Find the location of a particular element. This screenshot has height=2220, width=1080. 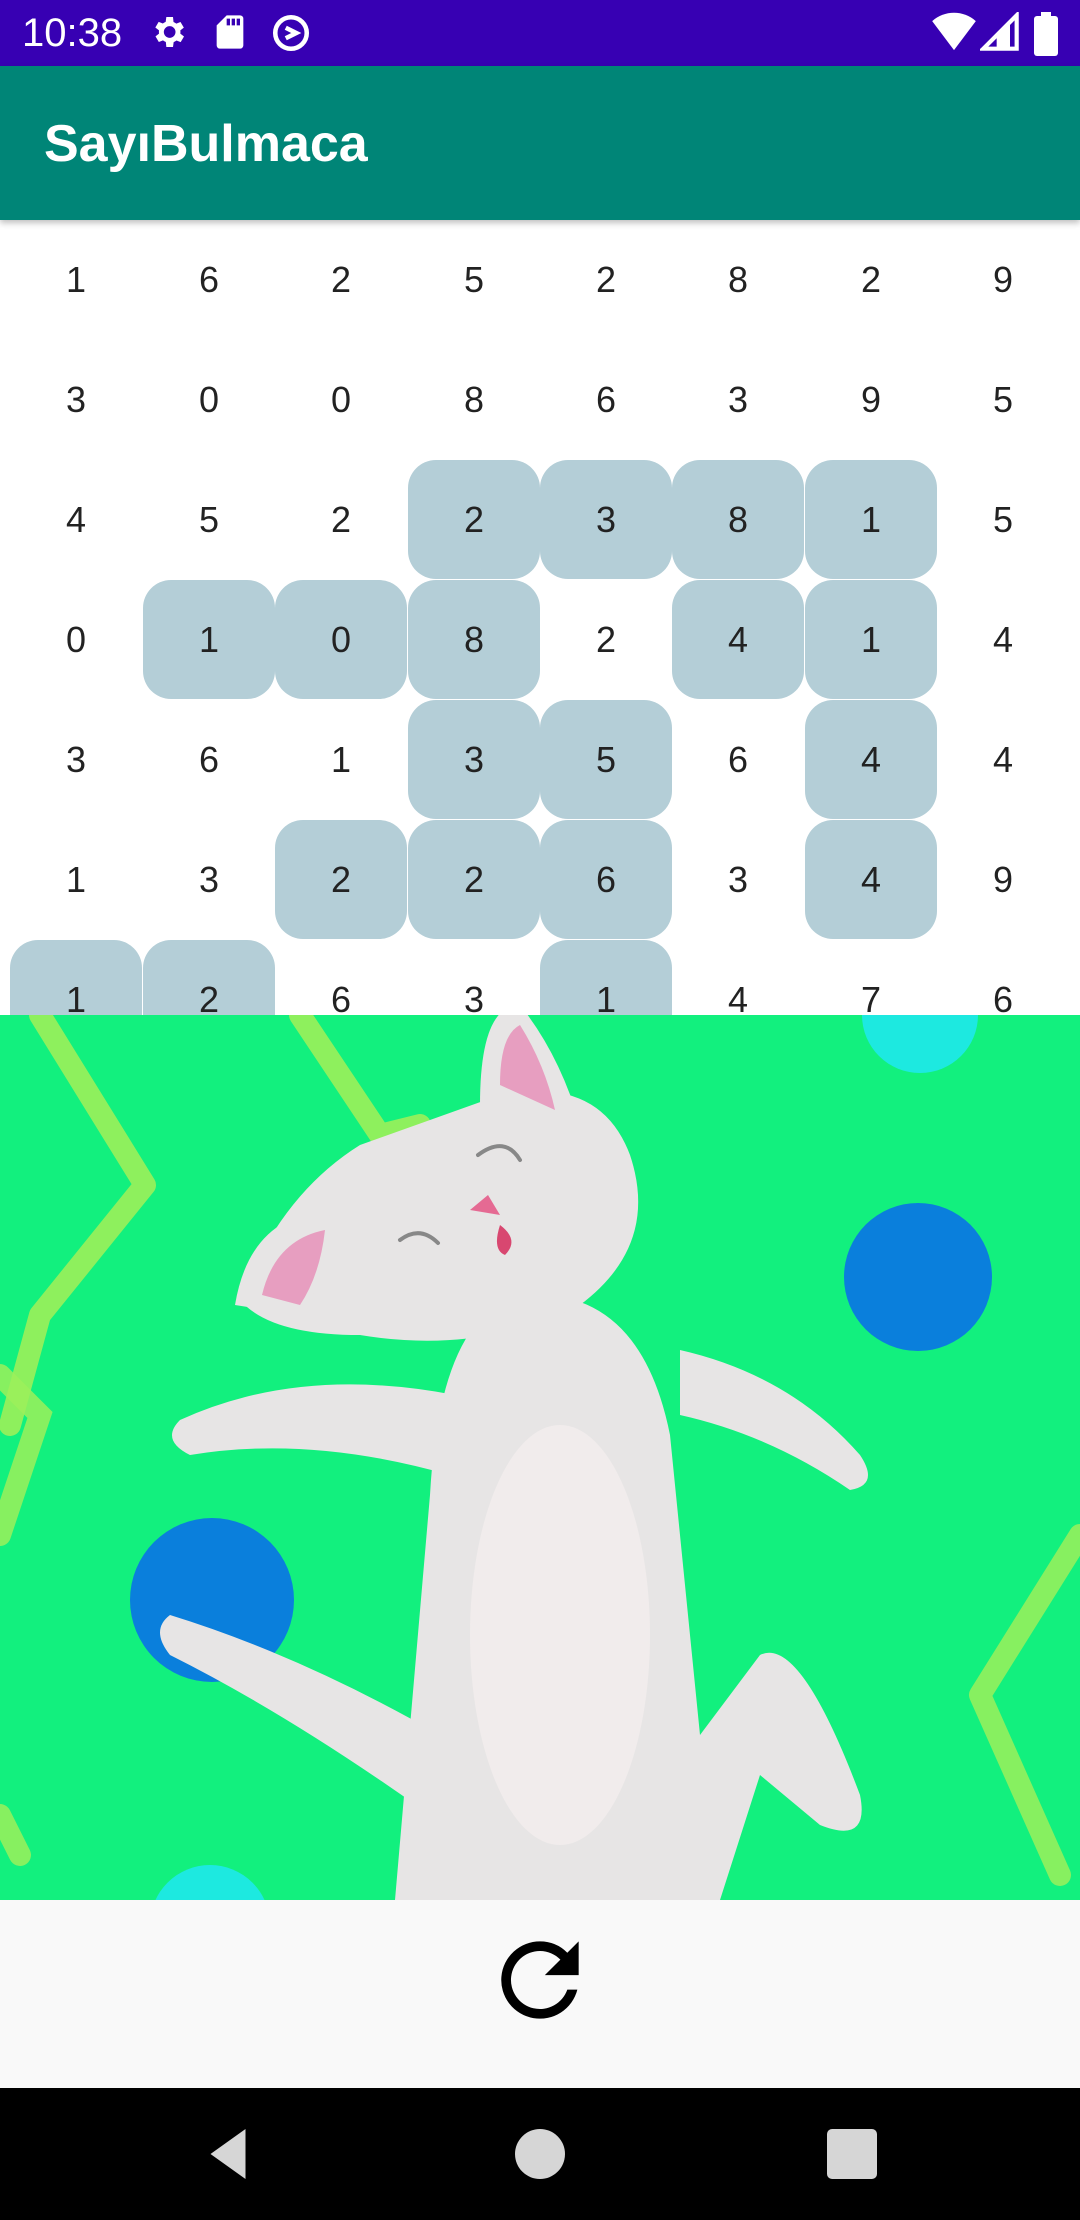

status-time: 10:38 is located at coordinates (72, 33).